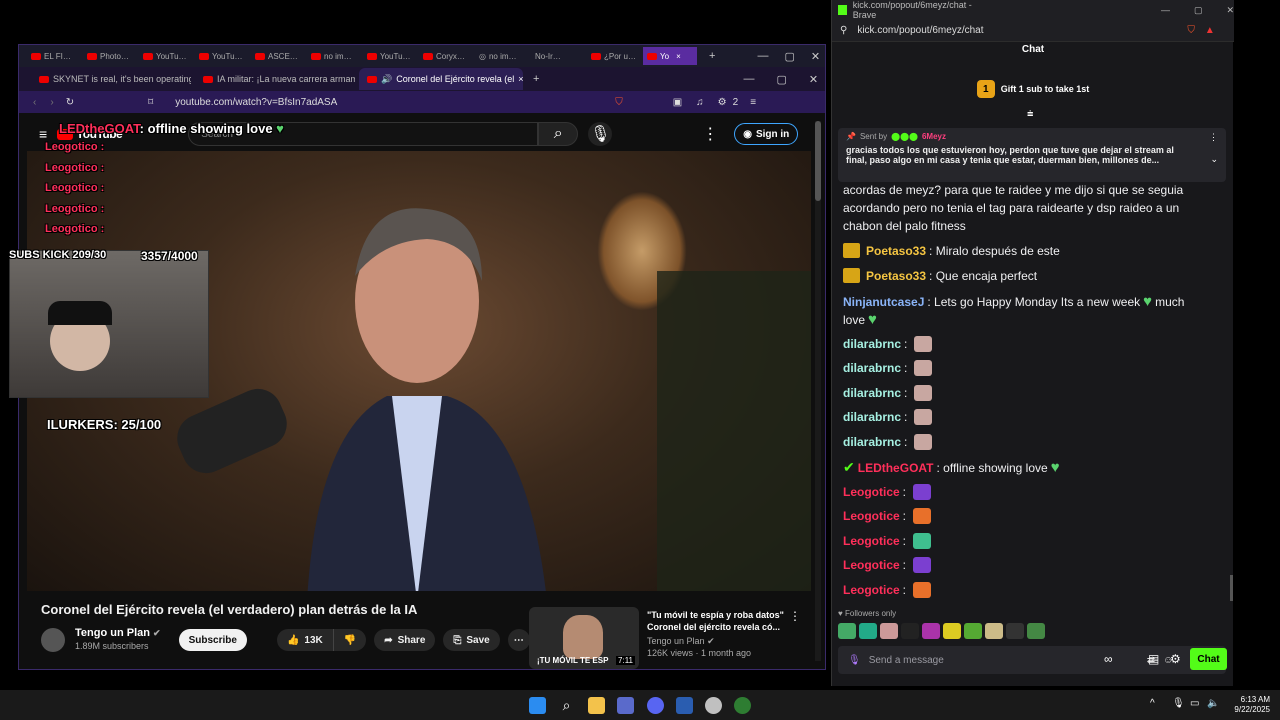 The width and height of the screenshot is (1280, 720). Describe the element at coordinates (1033, 89) in the screenshot. I see `gift-bar: 1 Gift 1 sub to take 1st` at that location.